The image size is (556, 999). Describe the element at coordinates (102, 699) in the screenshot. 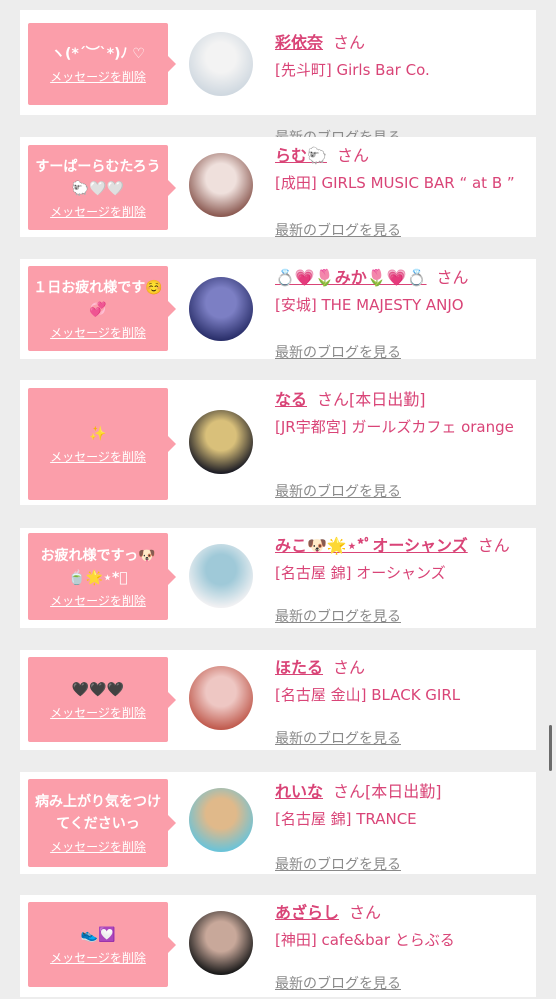

I see `message-bubble: 🖤🖤🖤 メッセージを削除` at that location.